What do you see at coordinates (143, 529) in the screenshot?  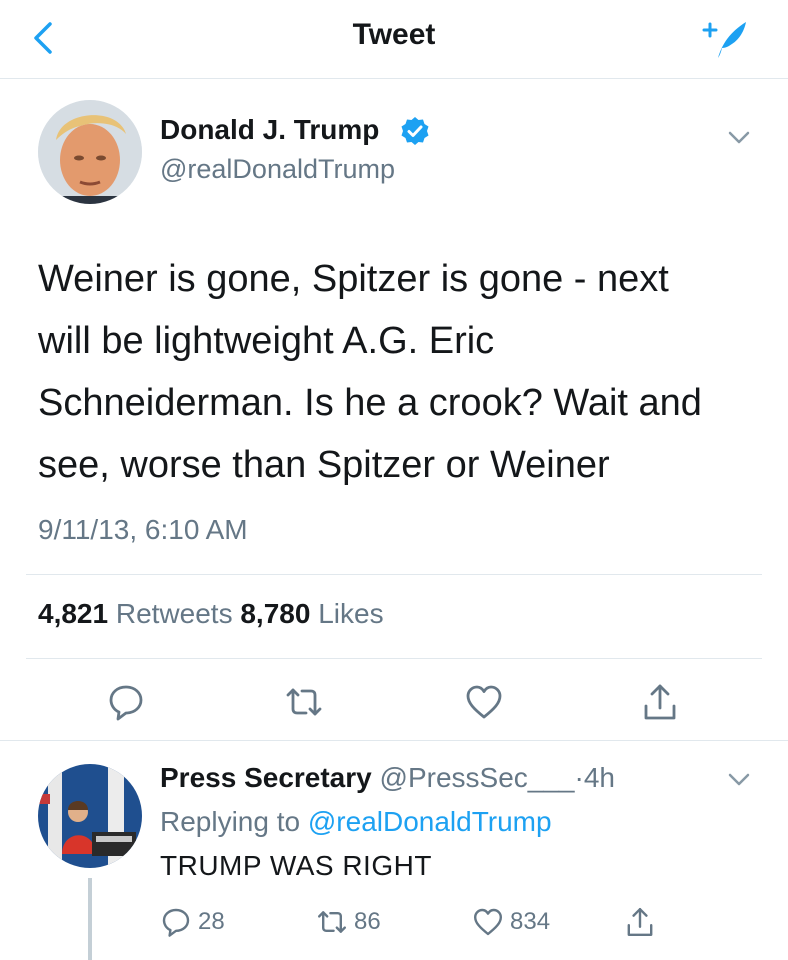 I see `tweet-timestamp: 9/11/13, 6:10 AM` at bounding box center [143, 529].